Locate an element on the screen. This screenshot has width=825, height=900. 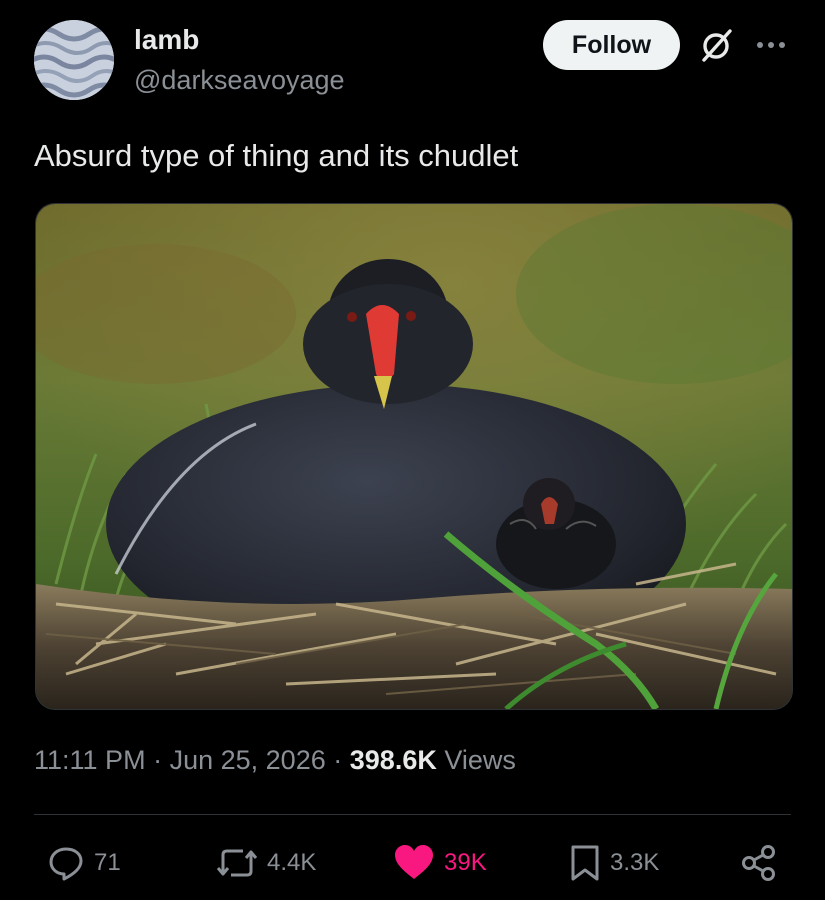
reply-button: 71 is located at coordinates (83, 863).